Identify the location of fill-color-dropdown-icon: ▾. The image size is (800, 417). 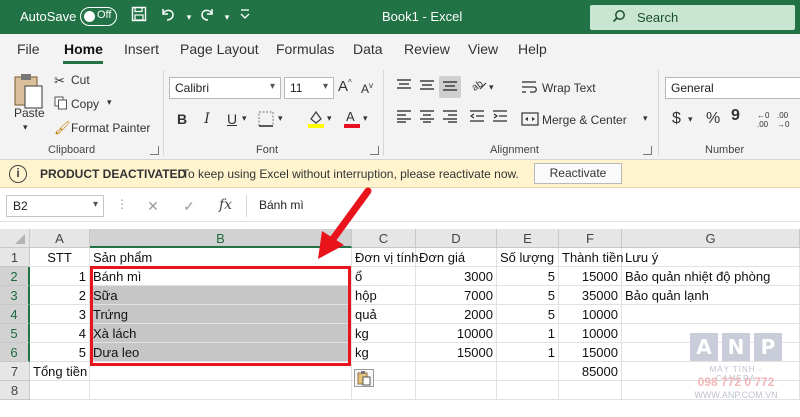
(329, 118).